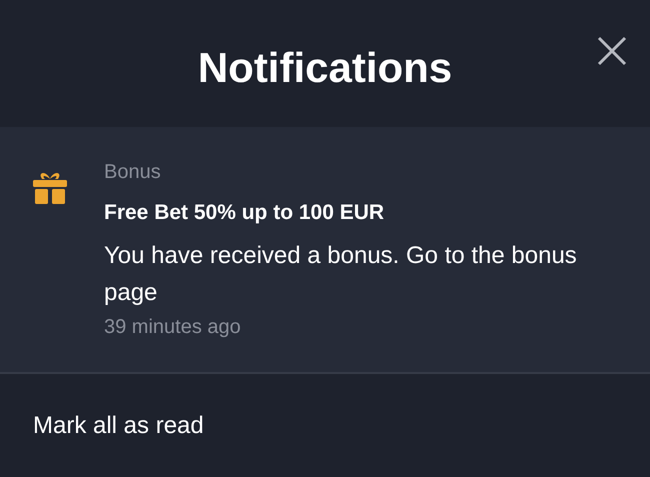 Image resolution: width=650 pixels, height=477 pixels. What do you see at coordinates (118, 426) in the screenshot?
I see `mark-all-read-link: Mark all as read` at bounding box center [118, 426].